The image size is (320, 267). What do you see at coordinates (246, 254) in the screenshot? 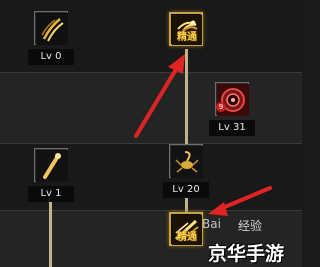
I see `brand-watermark: 京华手游` at bounding box center [246, 254].